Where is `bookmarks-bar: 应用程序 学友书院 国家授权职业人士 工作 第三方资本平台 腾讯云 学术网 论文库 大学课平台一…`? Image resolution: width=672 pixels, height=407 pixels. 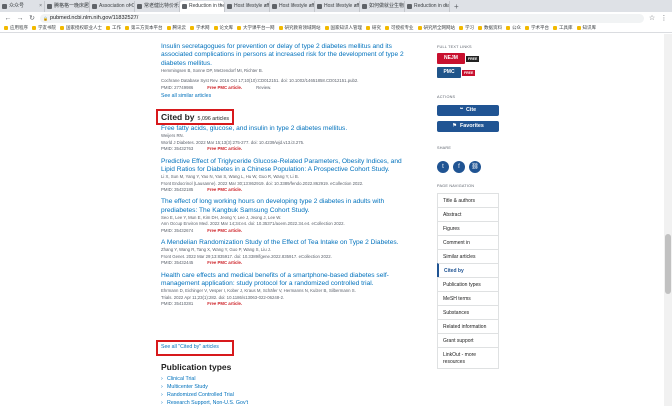 bookmarks-bar: 应用程序 学友书院 国家授权职业人士 工作 第三方资本平台 腾讯云 学术网 论文库 大学课平台一… is located at coordinates (336, 28).